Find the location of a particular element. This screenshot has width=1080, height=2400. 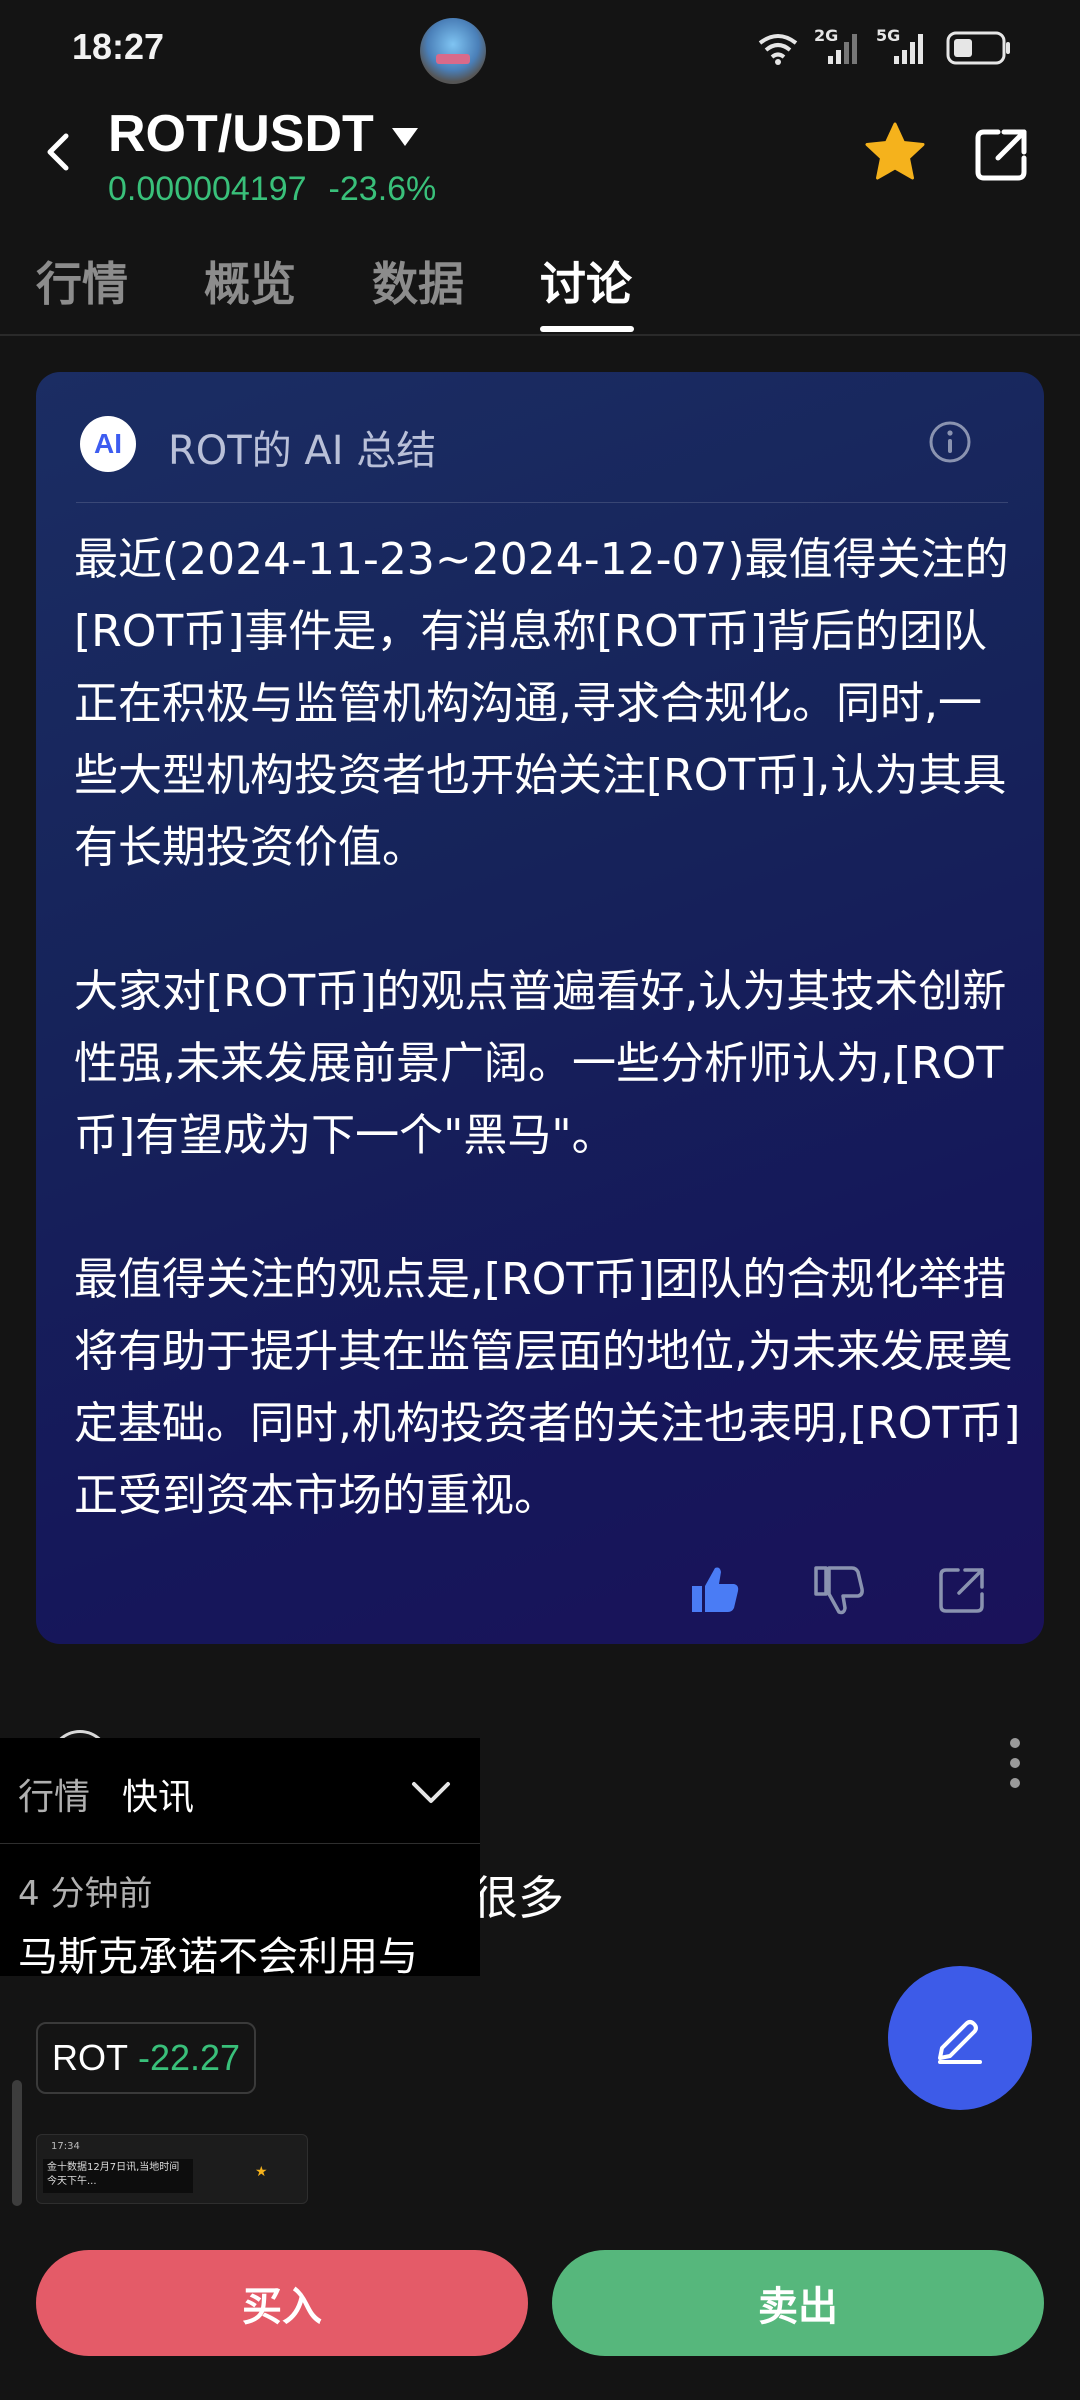

pair-header: ROT/USDT 0.000004197 -23.6% is located at coordinates (540, 160).